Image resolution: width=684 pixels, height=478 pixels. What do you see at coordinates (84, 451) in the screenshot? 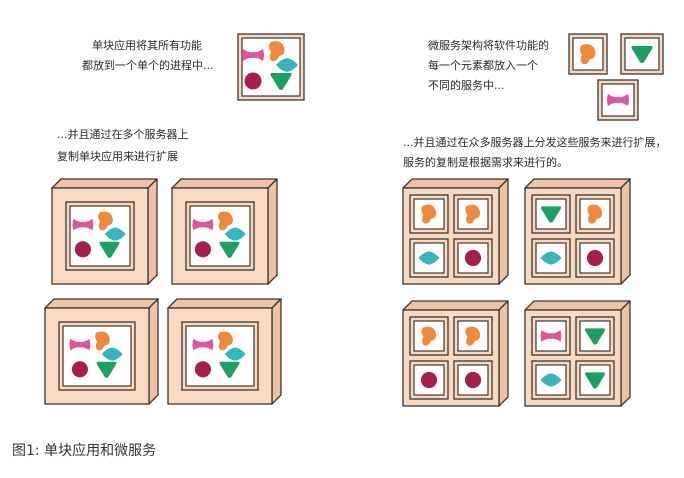
I see `figure-caption: 图1: 单块应用和微服务` at bounding box center [84, 451].